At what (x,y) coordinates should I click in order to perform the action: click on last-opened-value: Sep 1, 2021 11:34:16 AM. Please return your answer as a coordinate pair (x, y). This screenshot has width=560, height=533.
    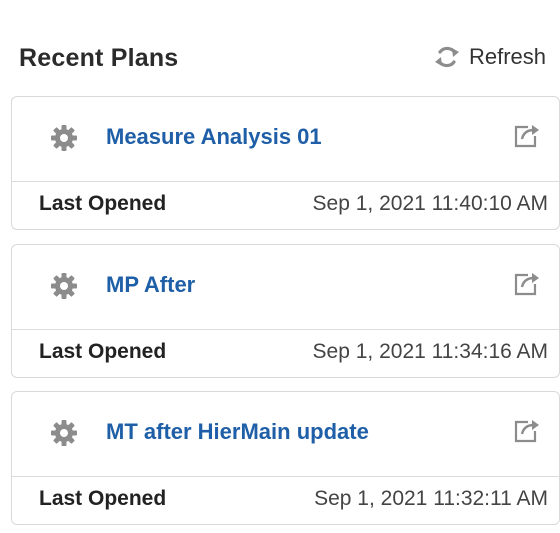
    Looking at the image, I should click on (430, 351).